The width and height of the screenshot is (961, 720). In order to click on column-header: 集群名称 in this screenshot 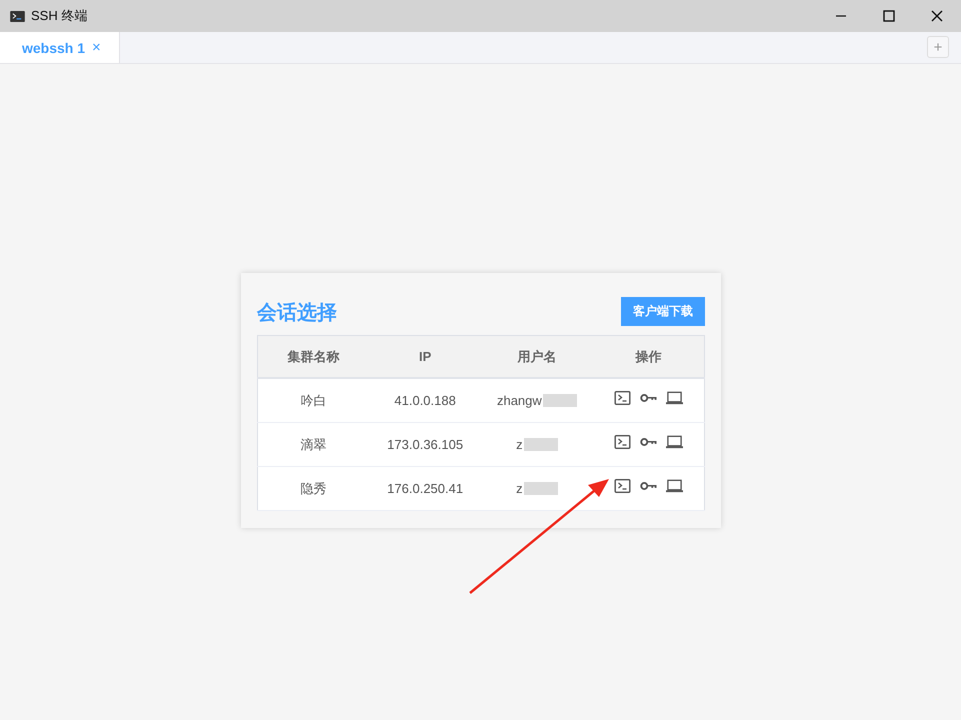, I will do `click(314, 357)`.